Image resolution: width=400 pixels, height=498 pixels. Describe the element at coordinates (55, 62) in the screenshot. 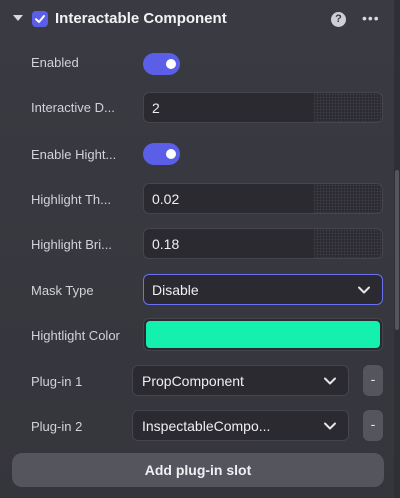

I see `property-label-enabled: Enabled` at that location.